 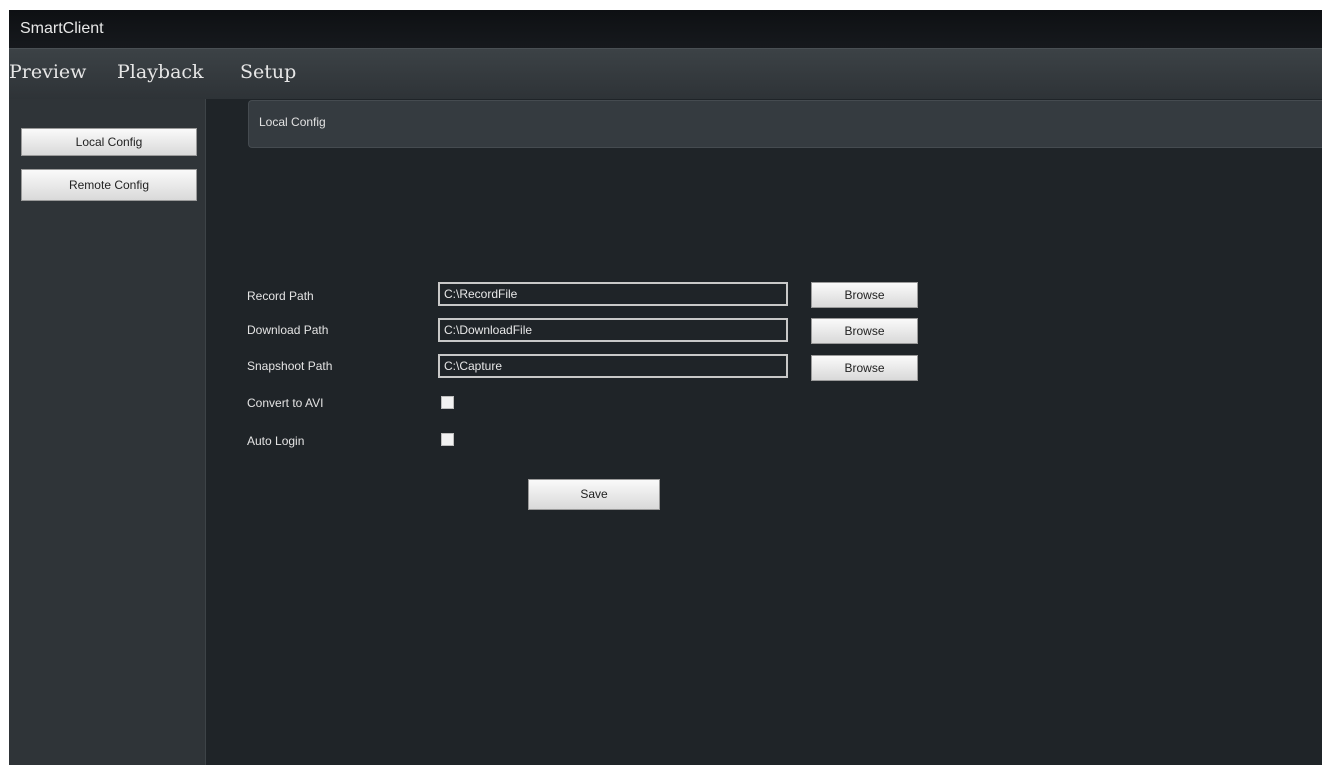 What do you see at coordinates (276, 441) in the screenshot?
I see `auto-login-label: Auto Login` at bounding box center [276, 441].